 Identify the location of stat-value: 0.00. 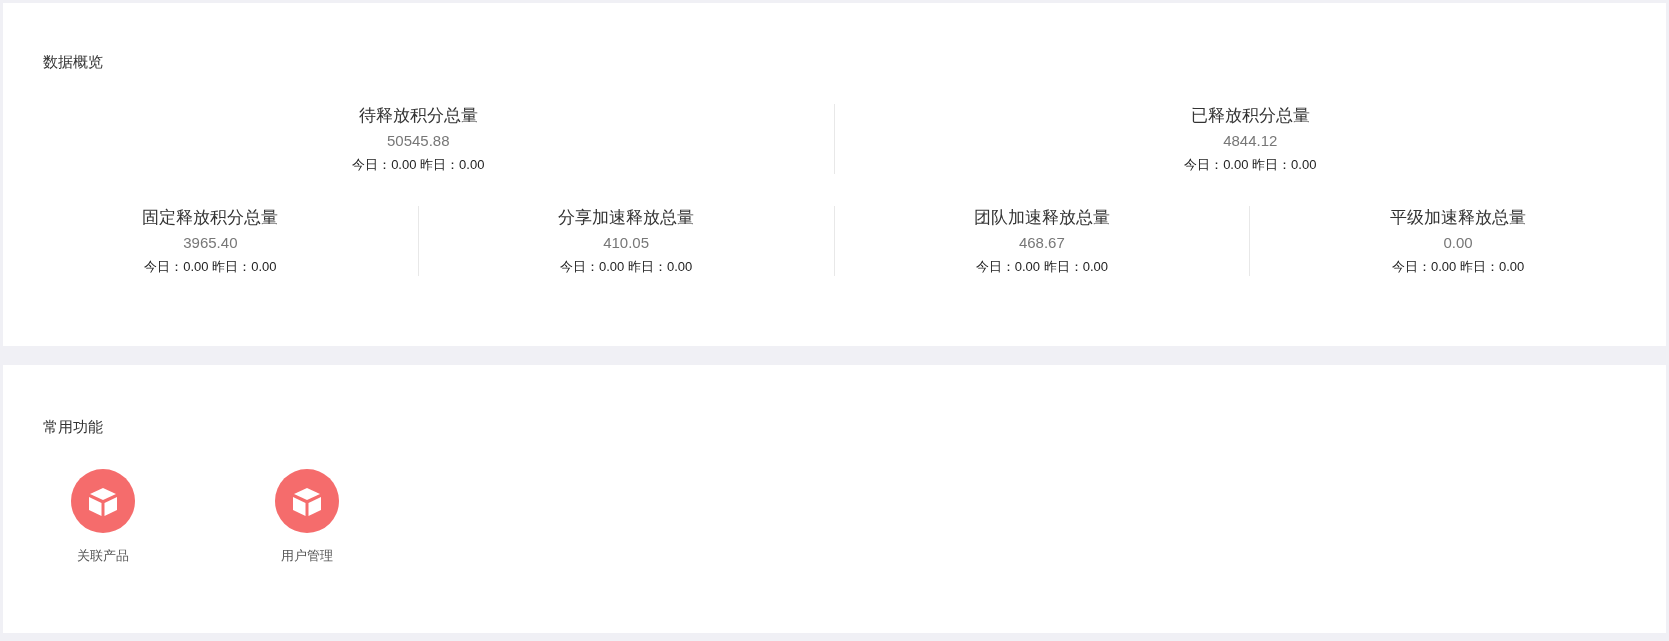
(1458, 243).